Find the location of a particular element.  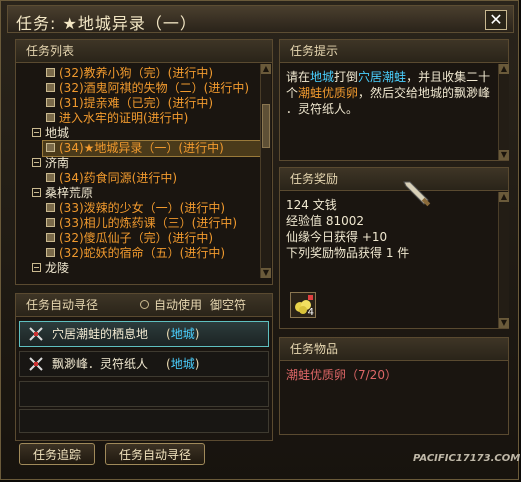

auto-path-row: 穴居潮蛙的栖息地 (地城) is located at coordinates (144, 334).